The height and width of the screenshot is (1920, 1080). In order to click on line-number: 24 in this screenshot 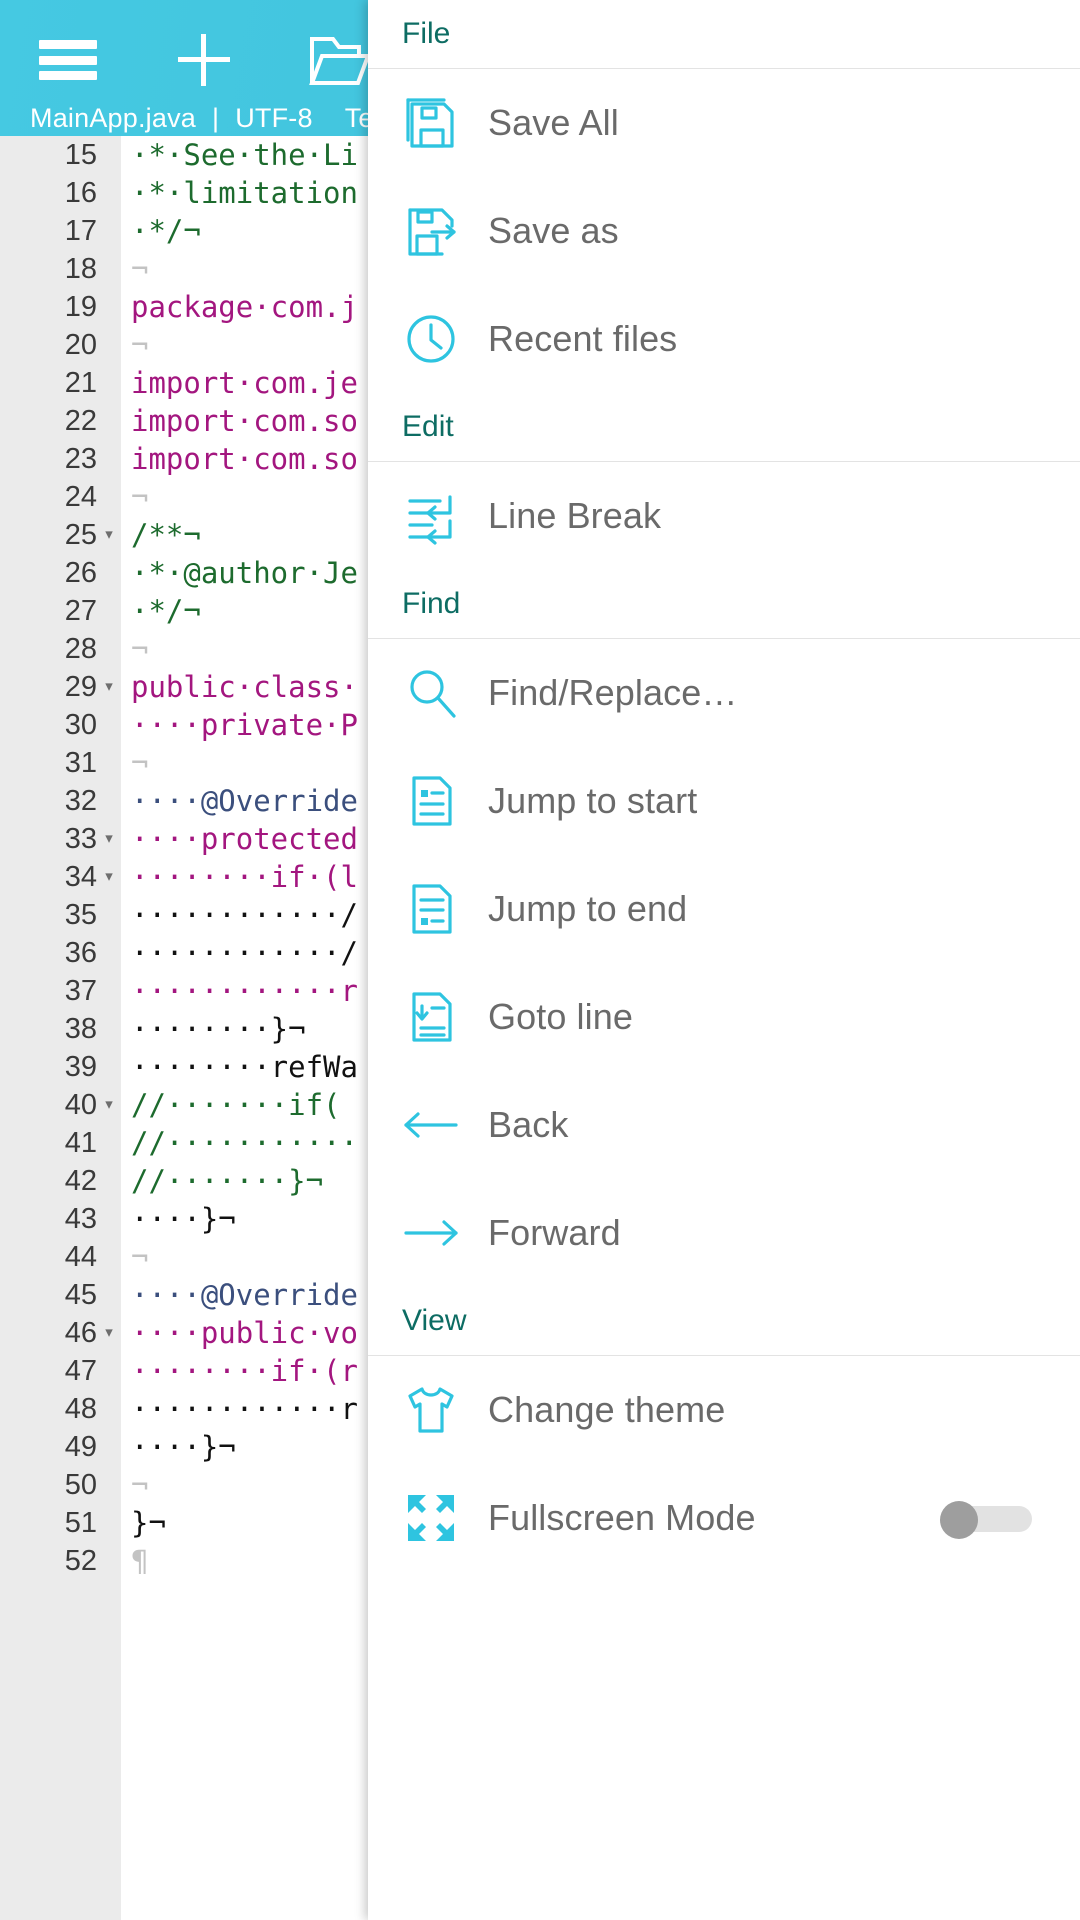, I will do `click(80, 497)`.